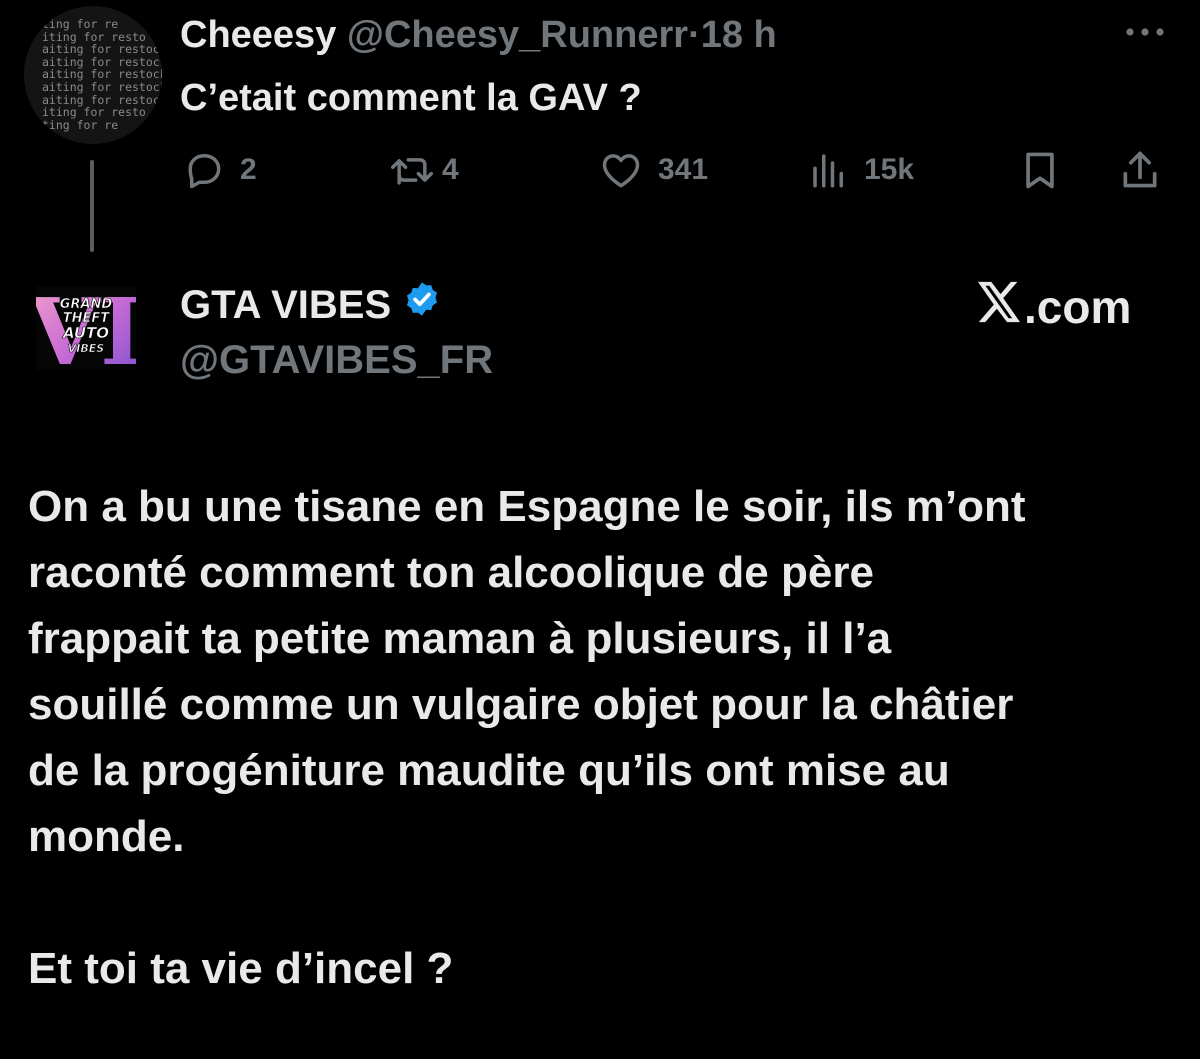 Image resolution: width=1200 pixels, height=1059 pixels. What do you see at coordinates (1040, 170) in the screenshot?
I see `bookmark-icon` at bounding box center [1040, 170].